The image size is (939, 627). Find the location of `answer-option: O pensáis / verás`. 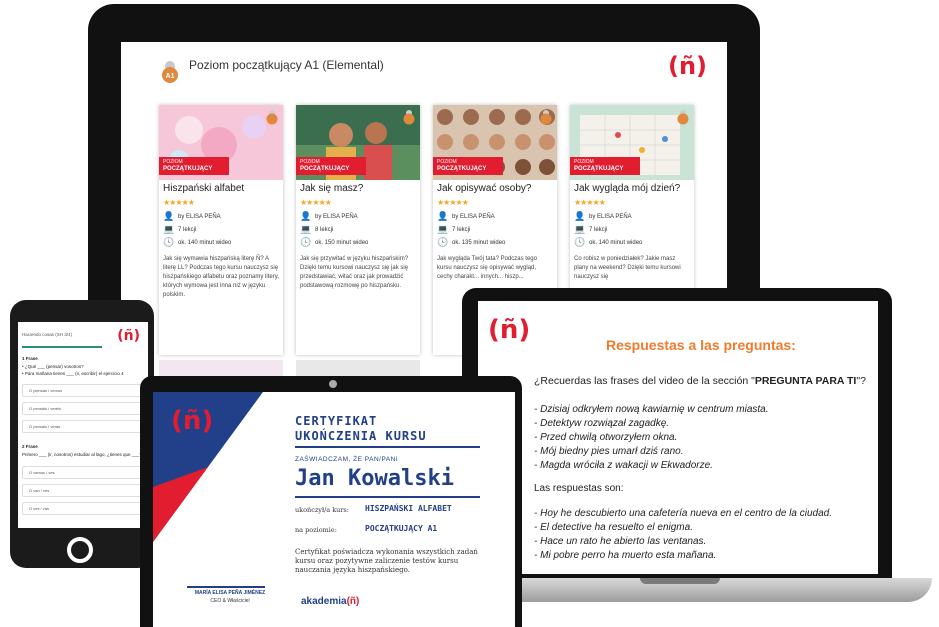

answer-option: O pensáis / verás is located at coordinates (83, 426).